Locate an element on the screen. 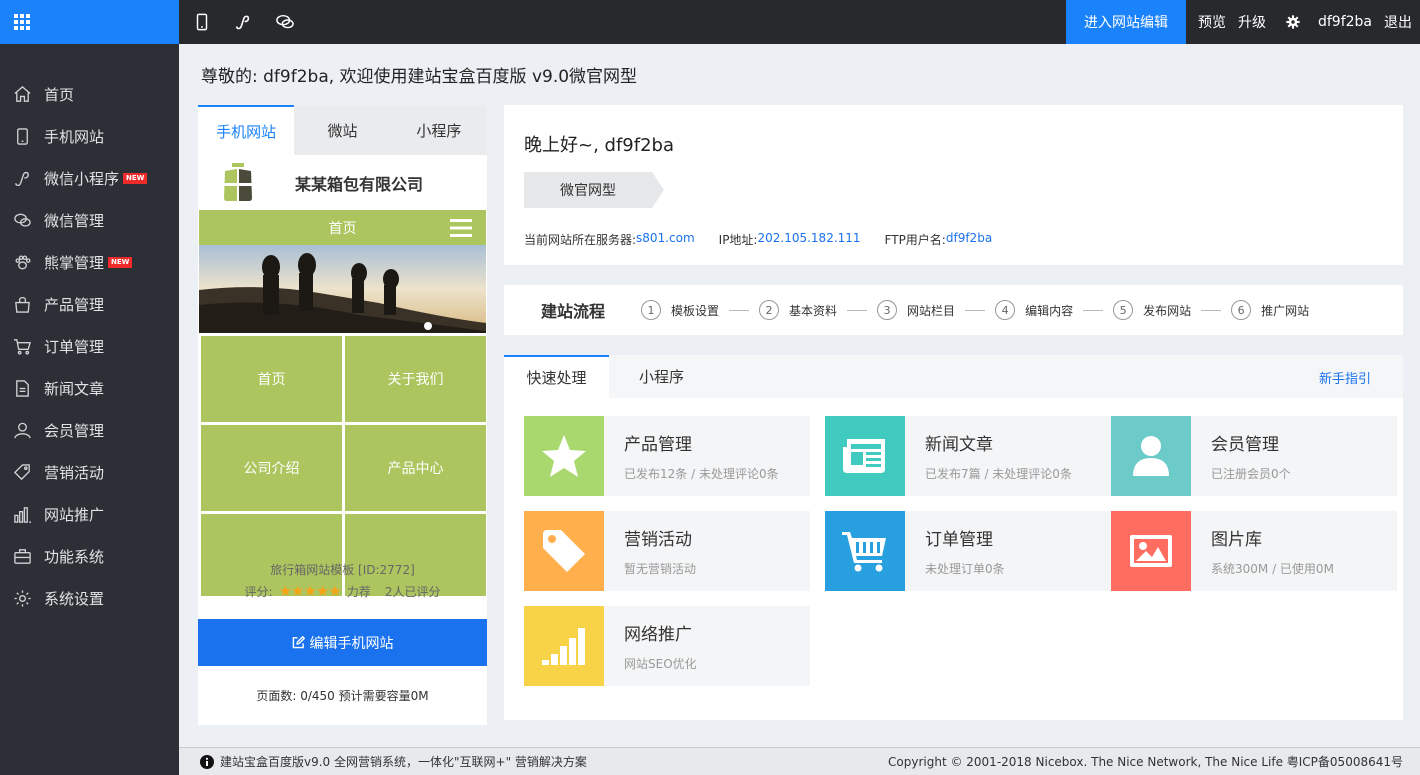  step-promote: 6 推广网站 is located at coordinates (1270, 310).